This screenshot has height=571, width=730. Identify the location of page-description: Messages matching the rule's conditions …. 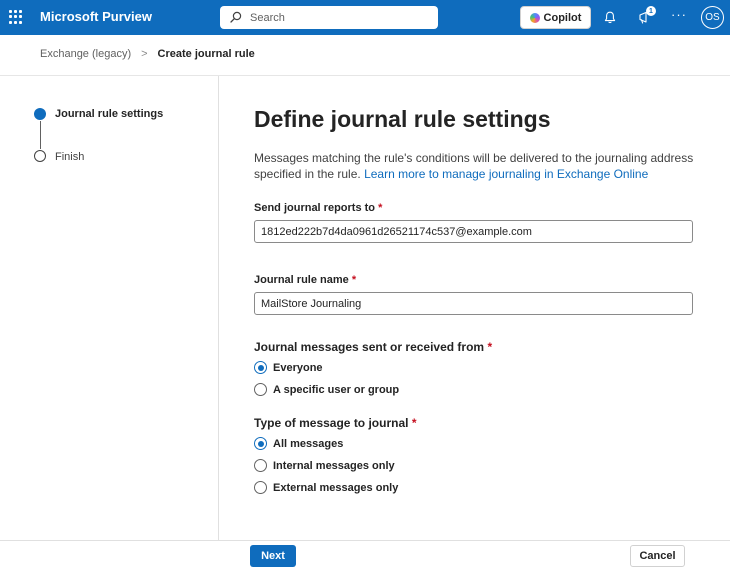
(474, 166).